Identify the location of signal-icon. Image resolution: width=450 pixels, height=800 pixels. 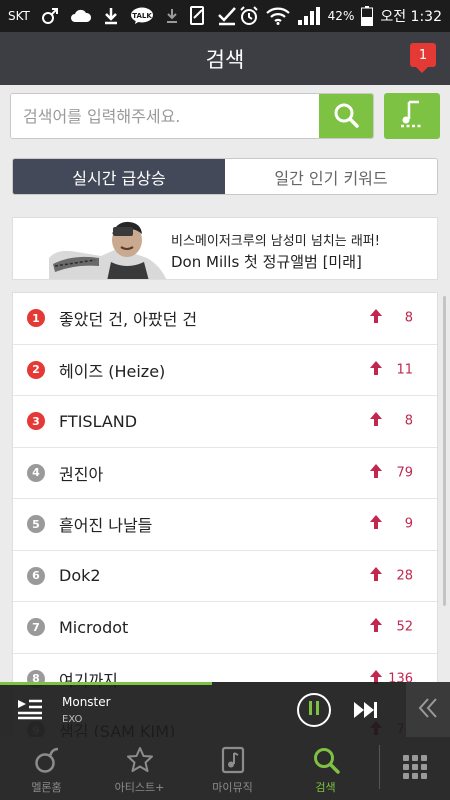
(309, 16).